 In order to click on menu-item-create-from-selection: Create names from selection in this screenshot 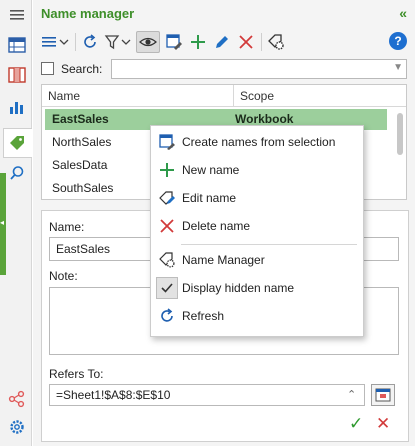, I will do `click(257, 142)`.